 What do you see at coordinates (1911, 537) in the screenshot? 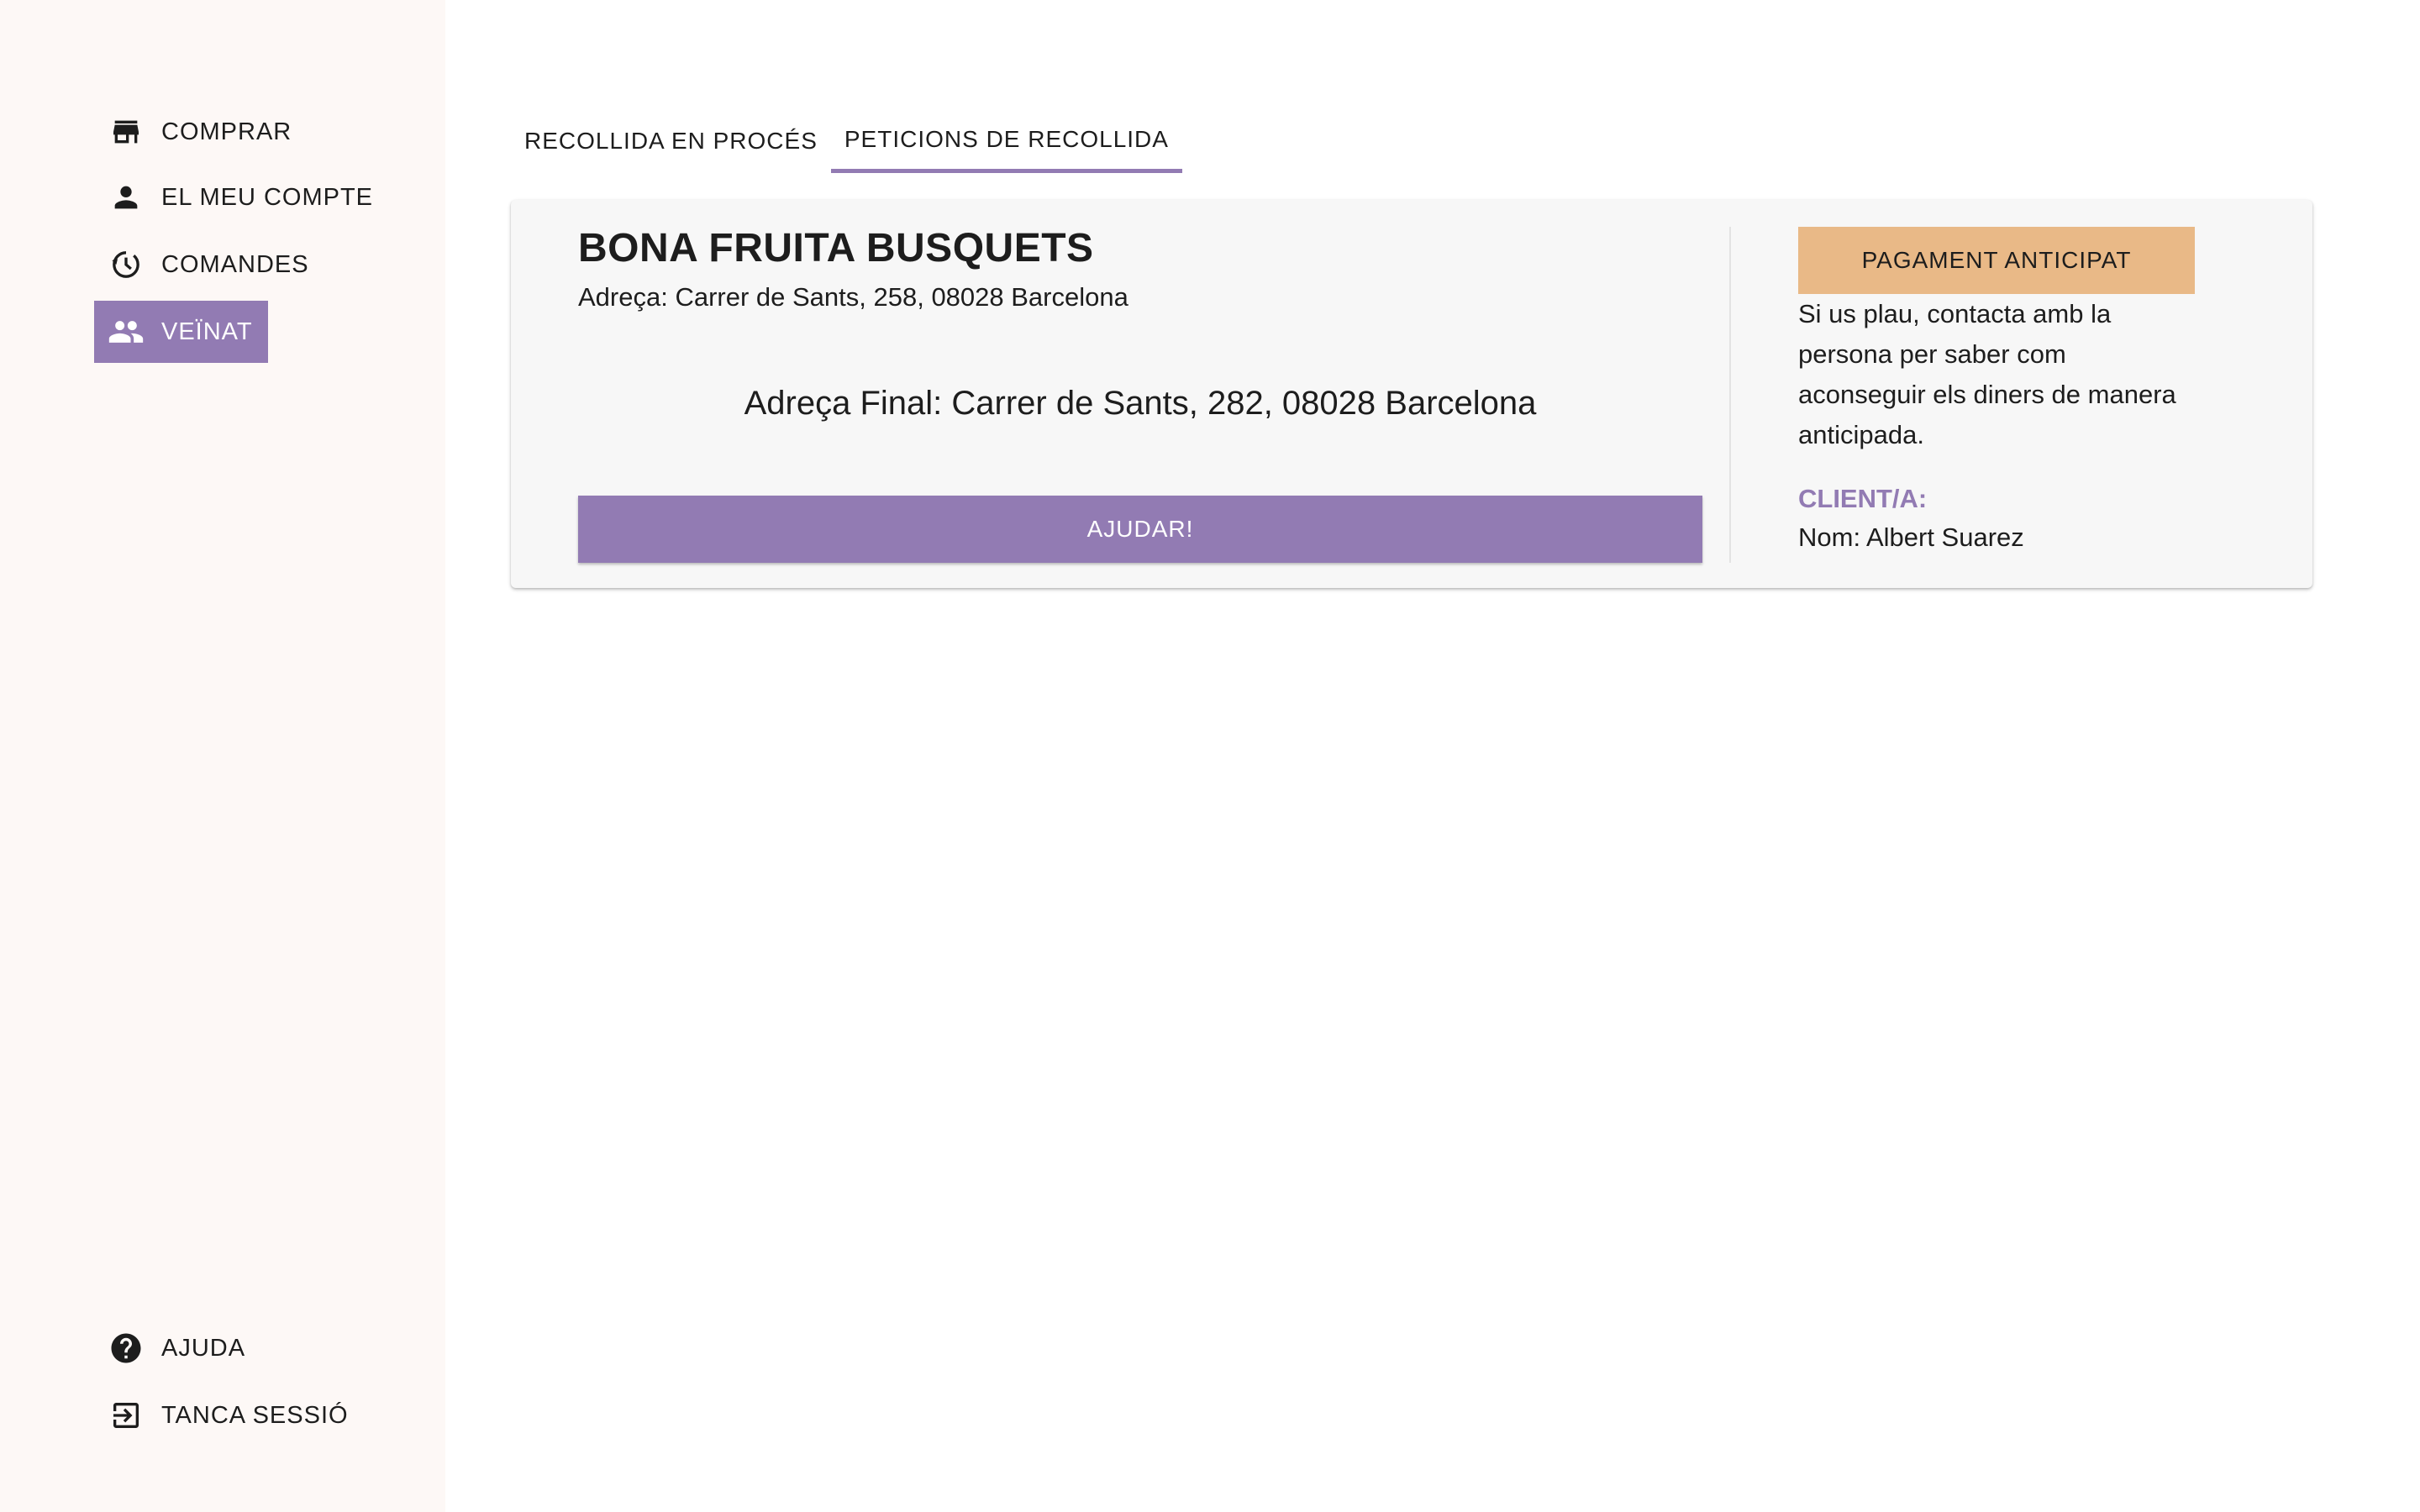
I see `client-name: Nom: Albert Suarez` at bounding box center [1911, 537].